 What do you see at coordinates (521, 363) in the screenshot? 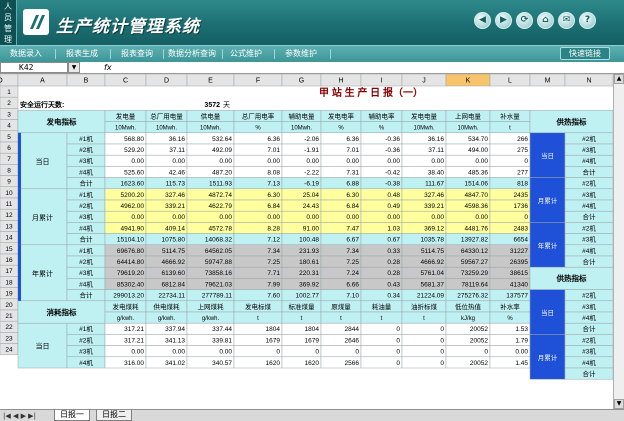
I see `cons-data-value: 1.45` at bounding box center [521, 363].